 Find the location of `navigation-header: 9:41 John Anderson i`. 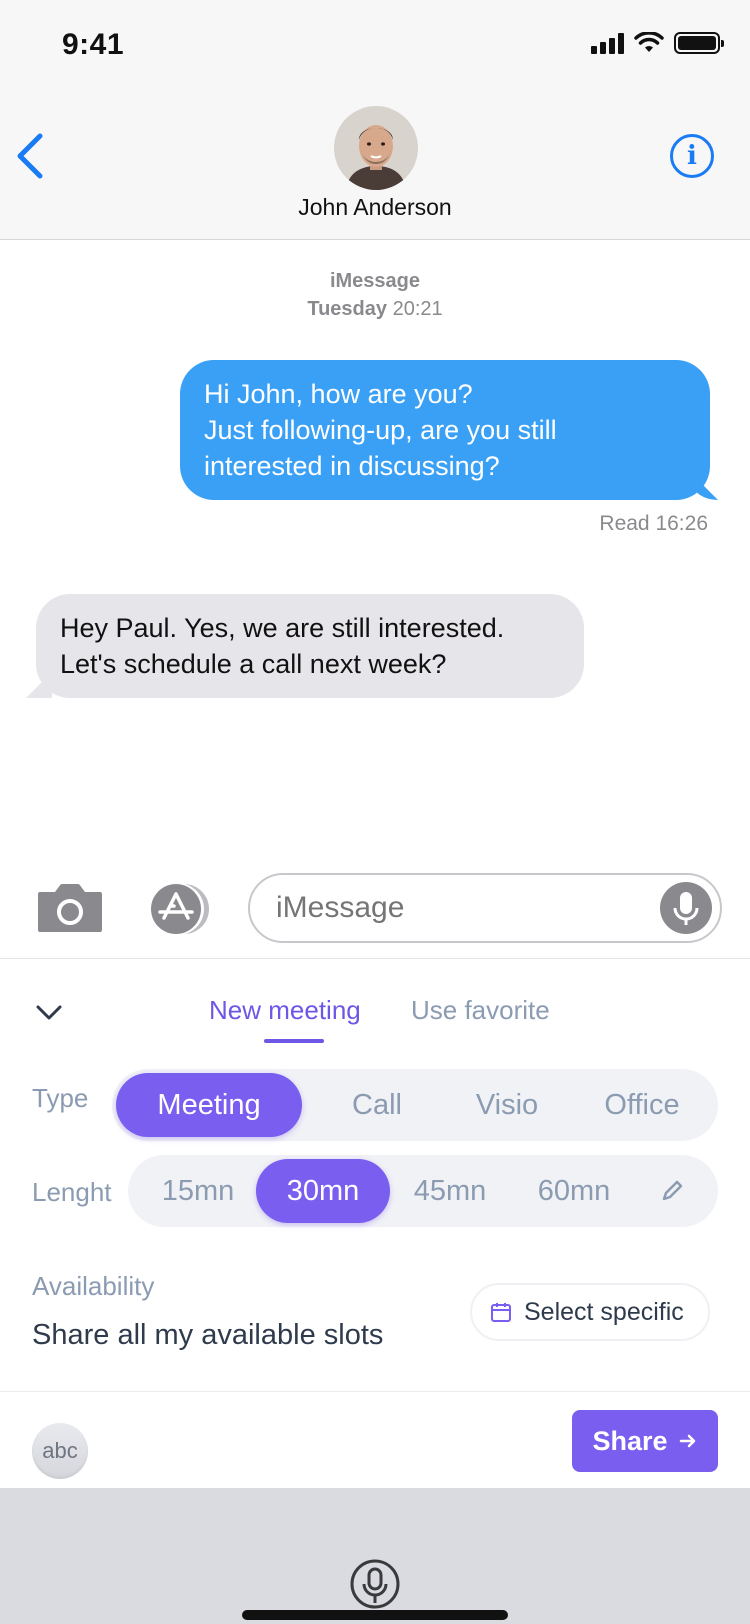

navigation-header: 9:41 John Anderson i is located at coordinates (375, 120).